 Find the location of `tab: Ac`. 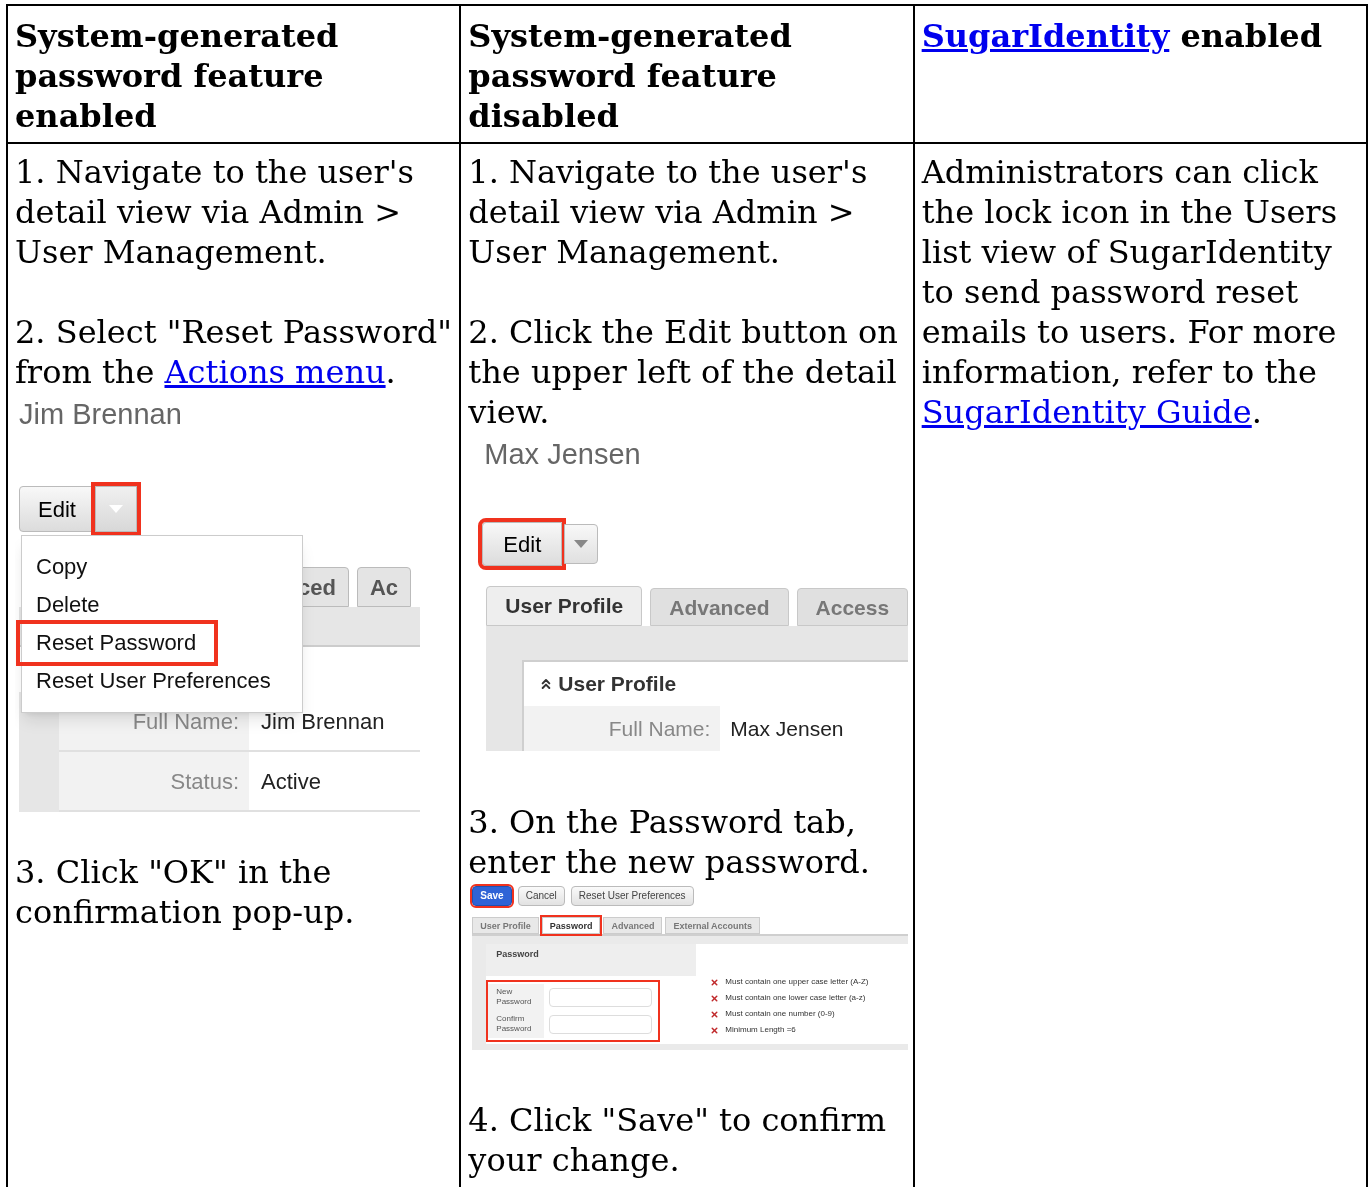

tab: Ac is located at coordinates (384, 587).